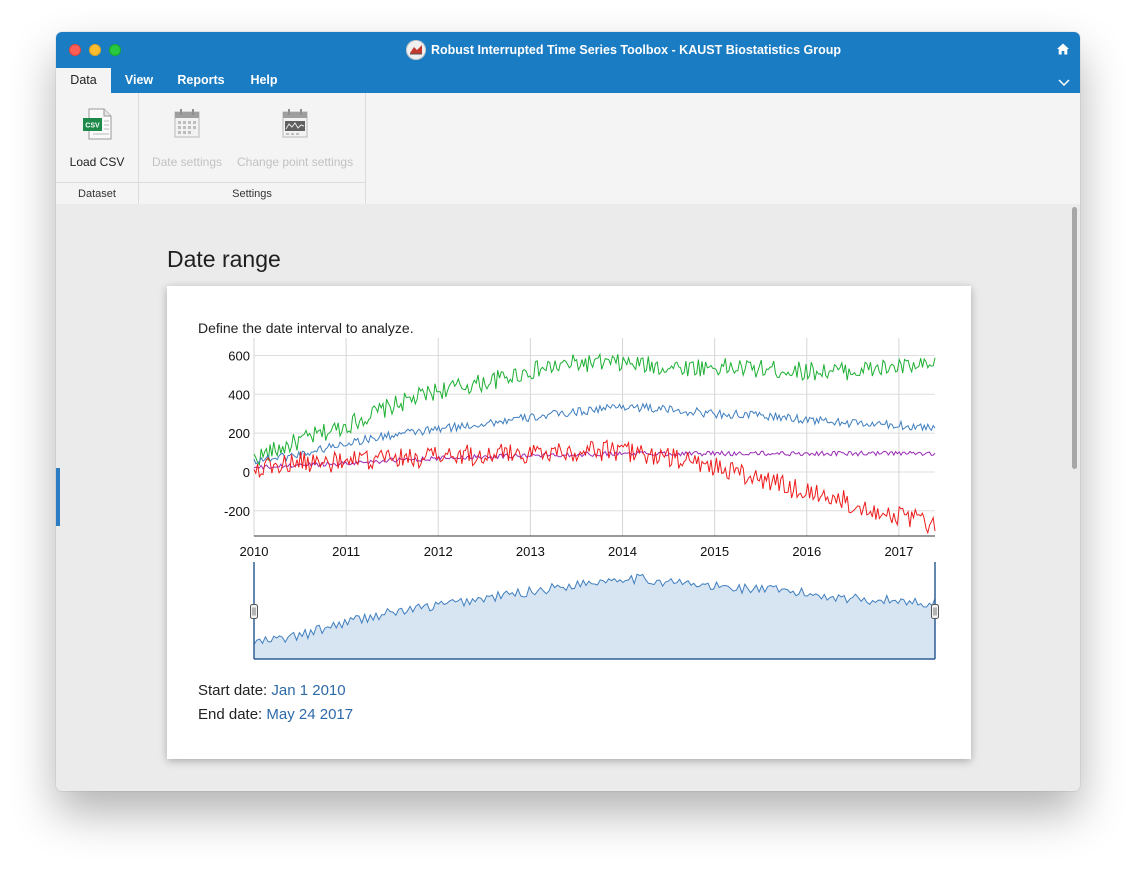  I want to click on group-label-settings: Settings, so click(252, 194).